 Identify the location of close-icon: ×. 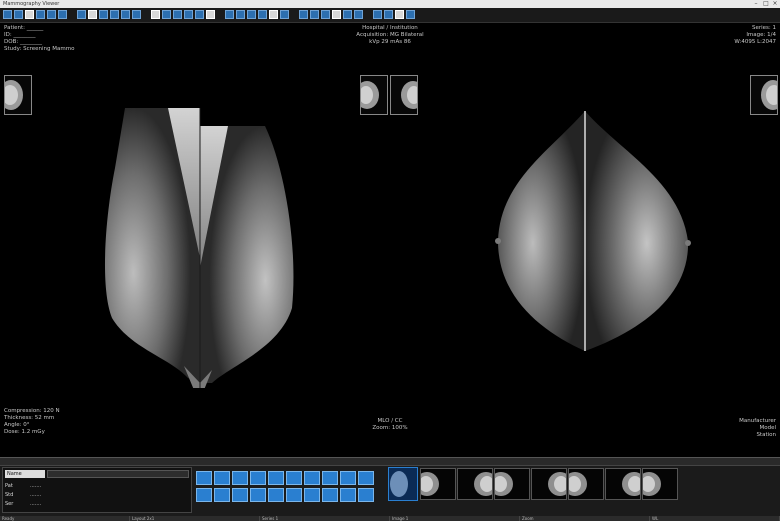
(775, 4).